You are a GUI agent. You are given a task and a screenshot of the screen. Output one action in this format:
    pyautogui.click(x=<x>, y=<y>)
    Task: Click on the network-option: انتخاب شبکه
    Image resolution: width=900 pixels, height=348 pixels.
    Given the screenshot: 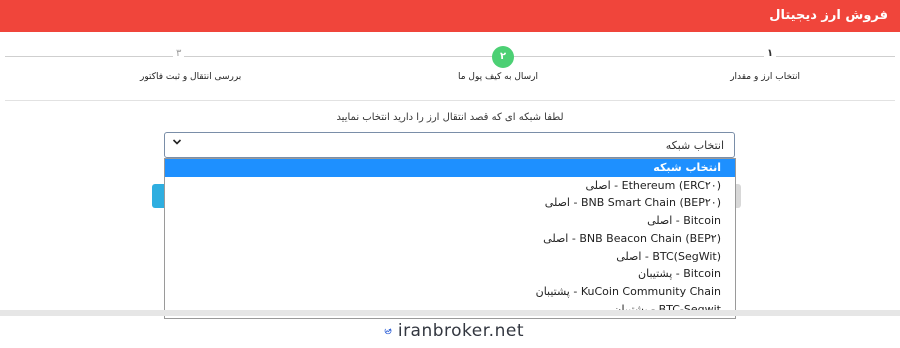 What is the action you would take?
    pyautogui.click(x=450, y=168)
    